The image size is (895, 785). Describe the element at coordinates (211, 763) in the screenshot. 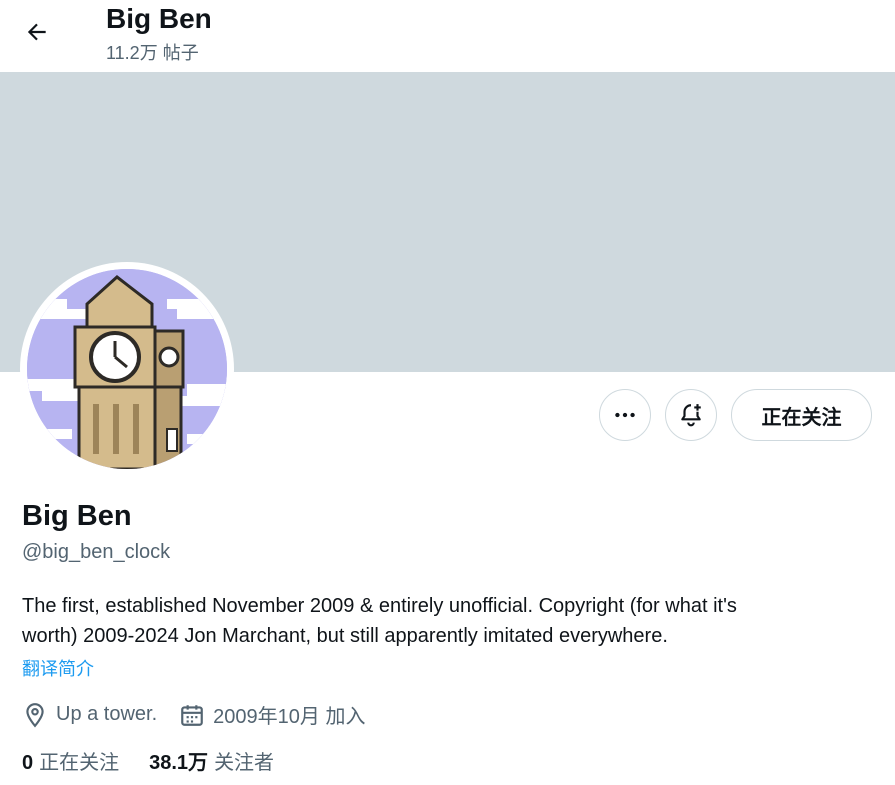

I see `followers-count-link: 38.1万 关注者` at that location.